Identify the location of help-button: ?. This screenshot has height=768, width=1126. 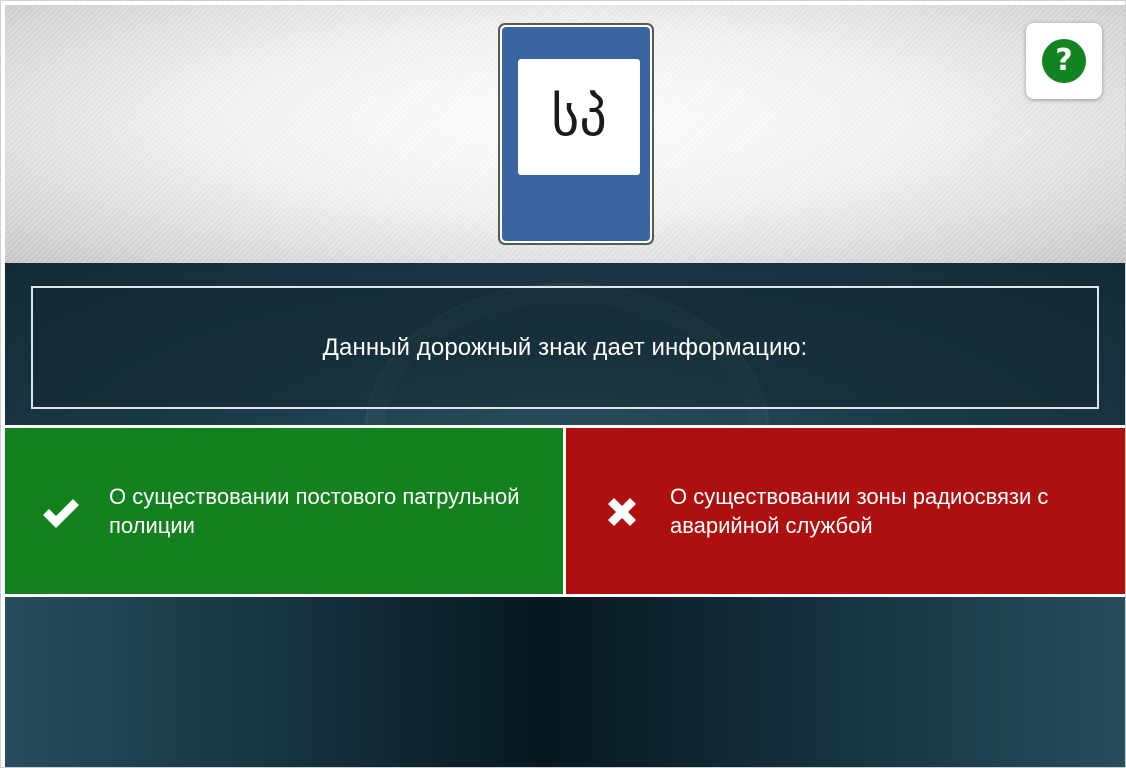
(1064, 61).